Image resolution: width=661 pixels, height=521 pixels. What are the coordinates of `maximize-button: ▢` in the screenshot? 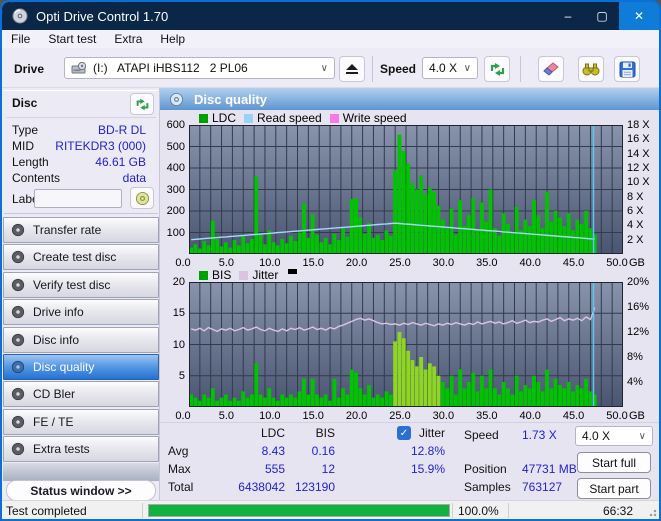 It's located at (602, 16).